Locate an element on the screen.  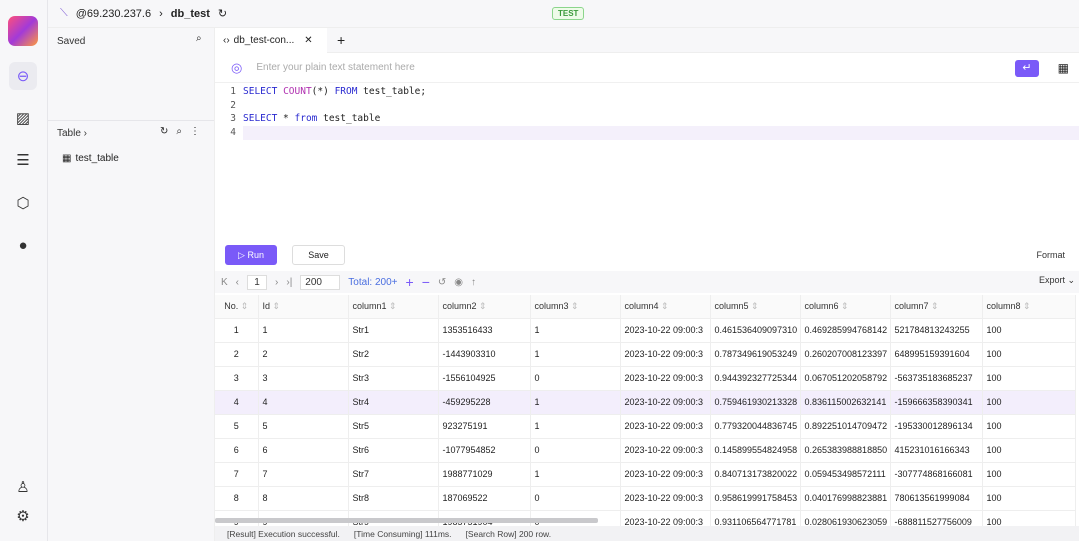
table-cell: -307774868166081 is located at coordinates (936, 474).